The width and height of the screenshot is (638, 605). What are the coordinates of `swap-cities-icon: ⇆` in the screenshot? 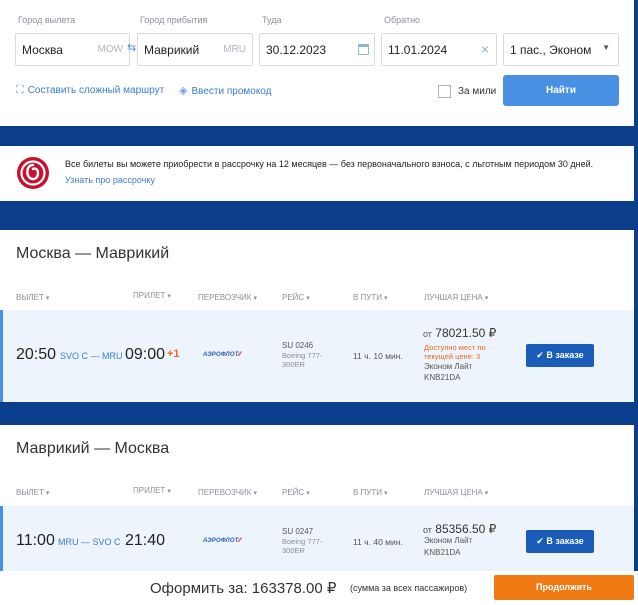 It's located at (131, 47).